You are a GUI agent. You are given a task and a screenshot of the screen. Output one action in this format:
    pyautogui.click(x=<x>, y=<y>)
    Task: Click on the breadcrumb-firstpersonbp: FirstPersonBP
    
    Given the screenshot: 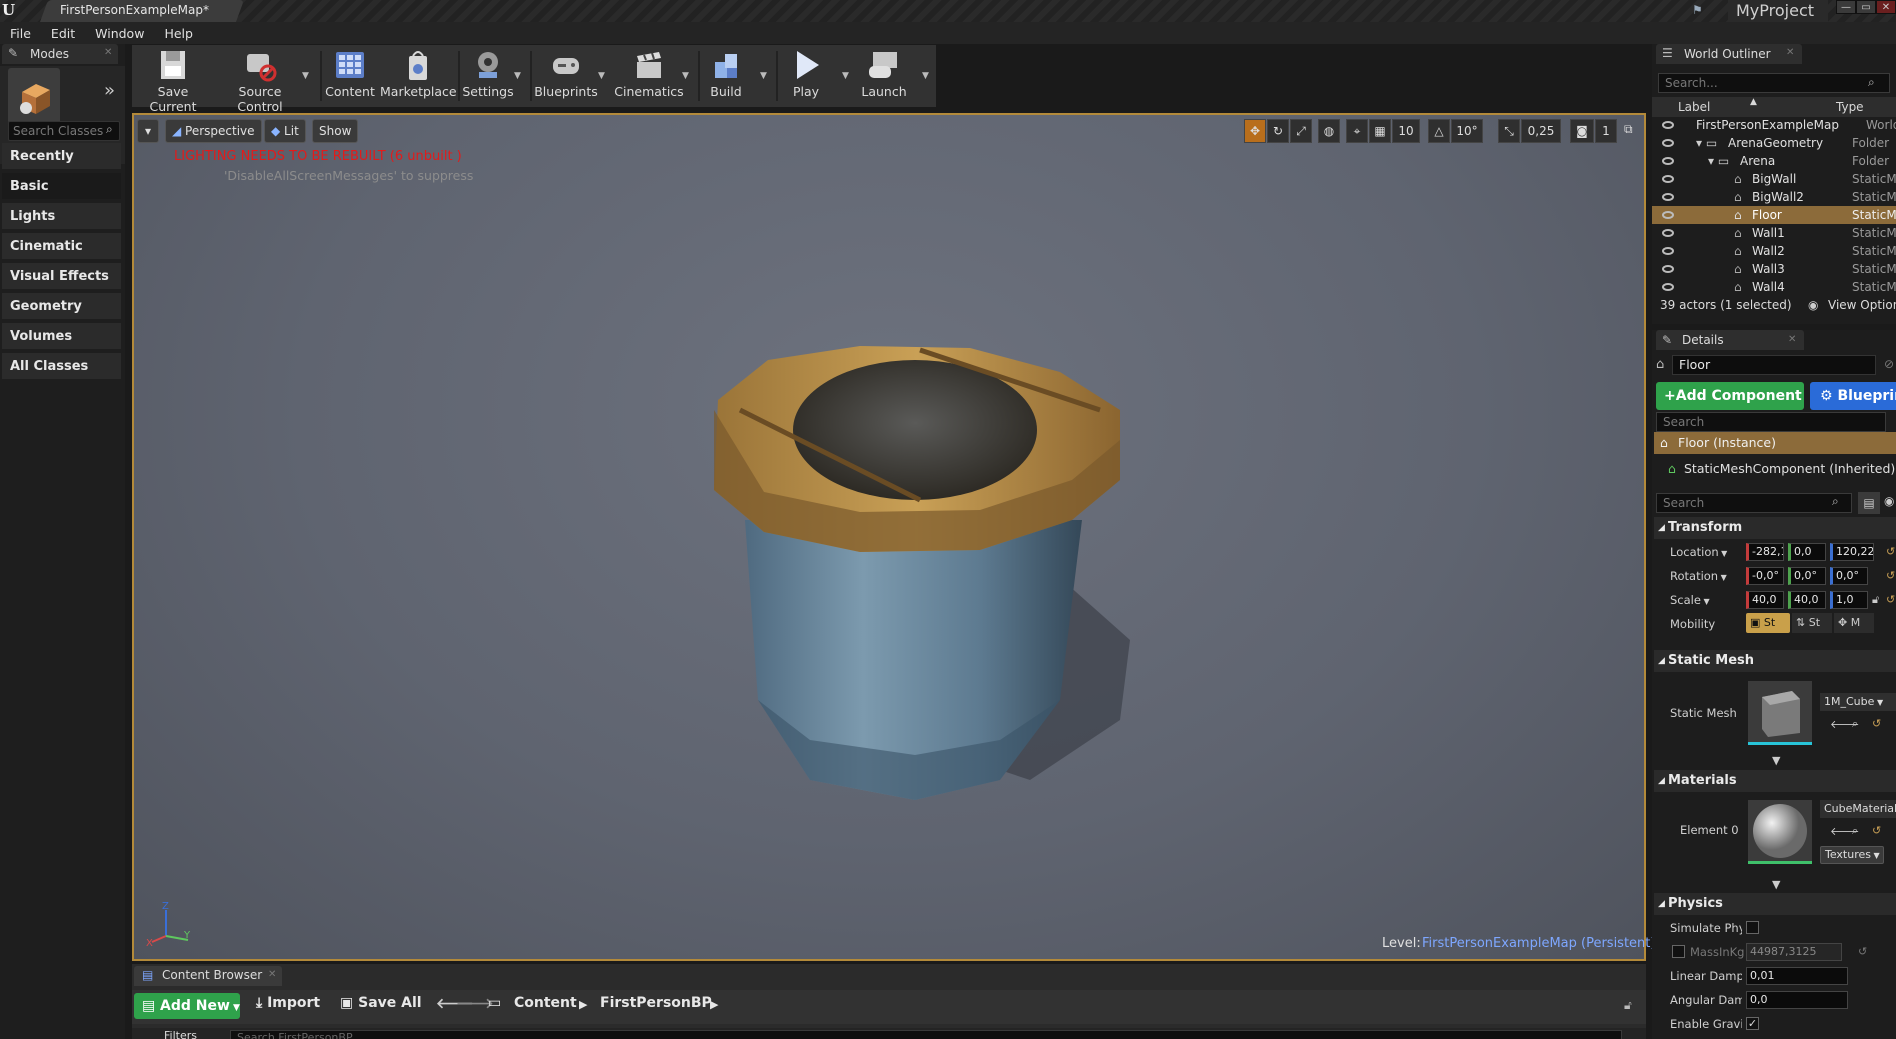 What is the action you would take?
    pyautogui.click(x=656, y=1003)
    